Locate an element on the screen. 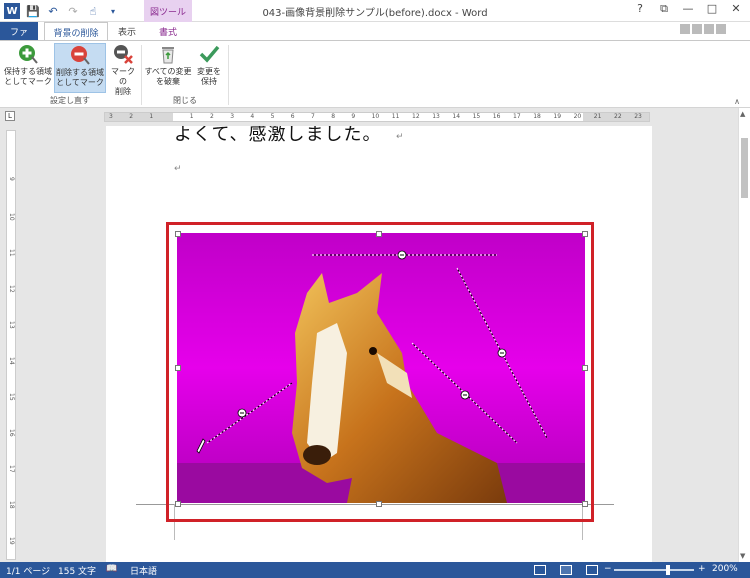 The width and height of the screenshot is (750, 578). minimize-button: — is located at coordinates (688, 10).